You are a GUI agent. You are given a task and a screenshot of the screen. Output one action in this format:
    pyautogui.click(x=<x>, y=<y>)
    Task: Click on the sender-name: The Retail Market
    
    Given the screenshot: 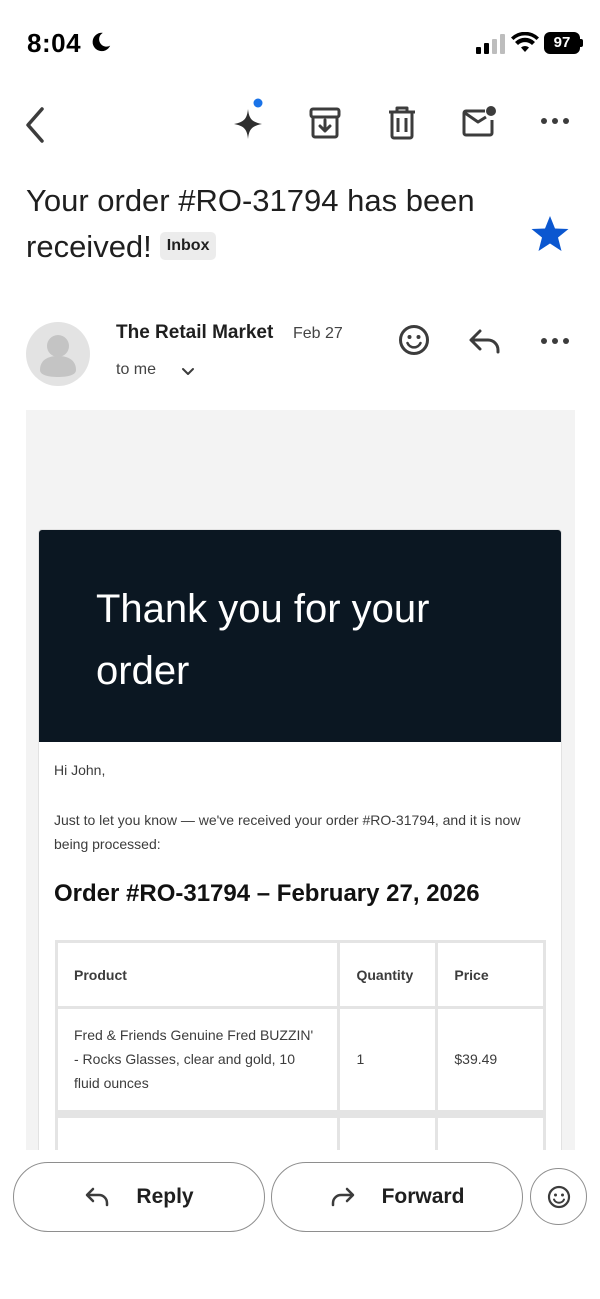 What is the action you would take?
    pyautogui.click(x=194, y=333)
    